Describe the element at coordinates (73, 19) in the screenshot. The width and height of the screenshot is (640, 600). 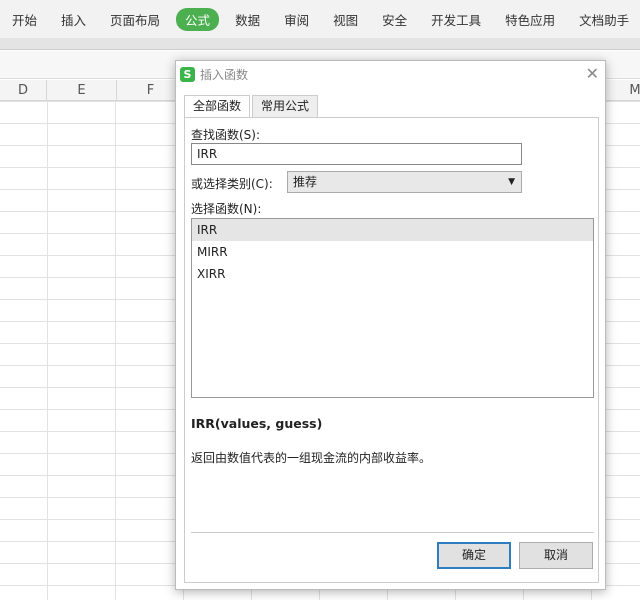
I see `ribbon-tab-insert: 插入` at that location.